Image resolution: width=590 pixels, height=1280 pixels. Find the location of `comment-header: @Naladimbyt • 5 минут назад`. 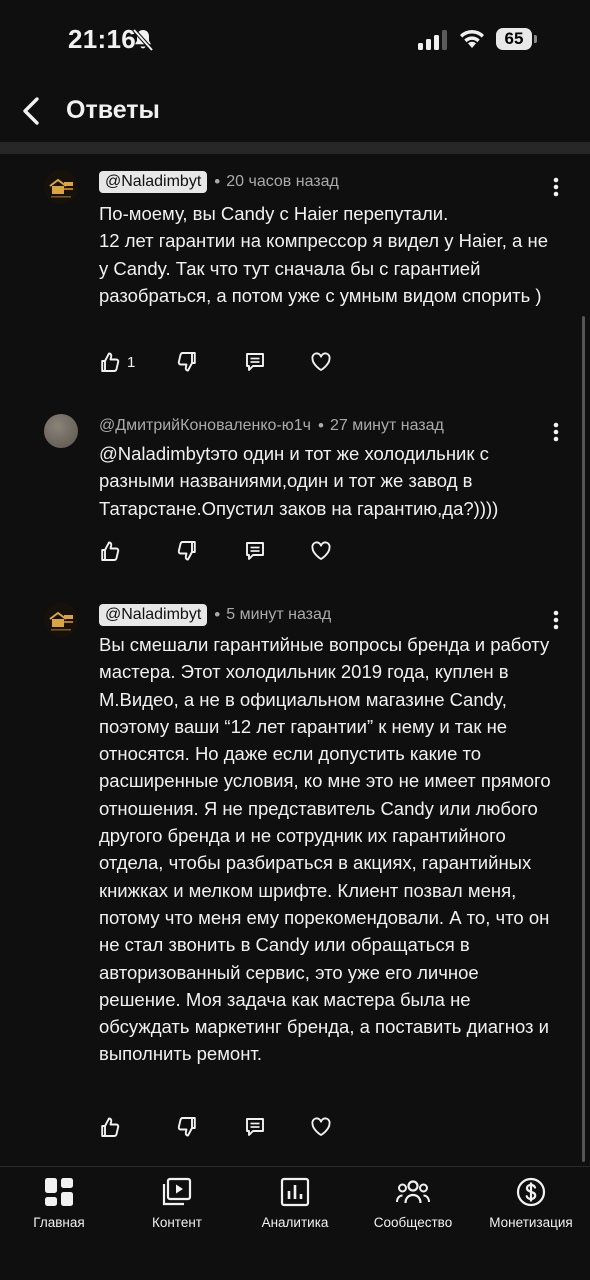

comment-header: @Naladimbyt • 5 минут назад is located at coordinates (215, 615).